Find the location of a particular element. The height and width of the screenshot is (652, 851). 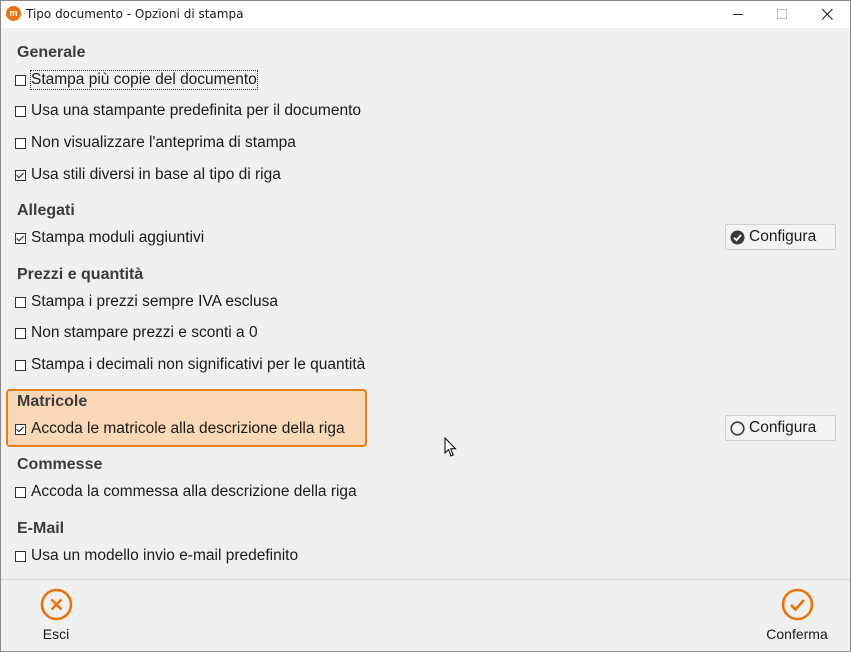

cancel-button: Esci is located at coordinates (56, 615).